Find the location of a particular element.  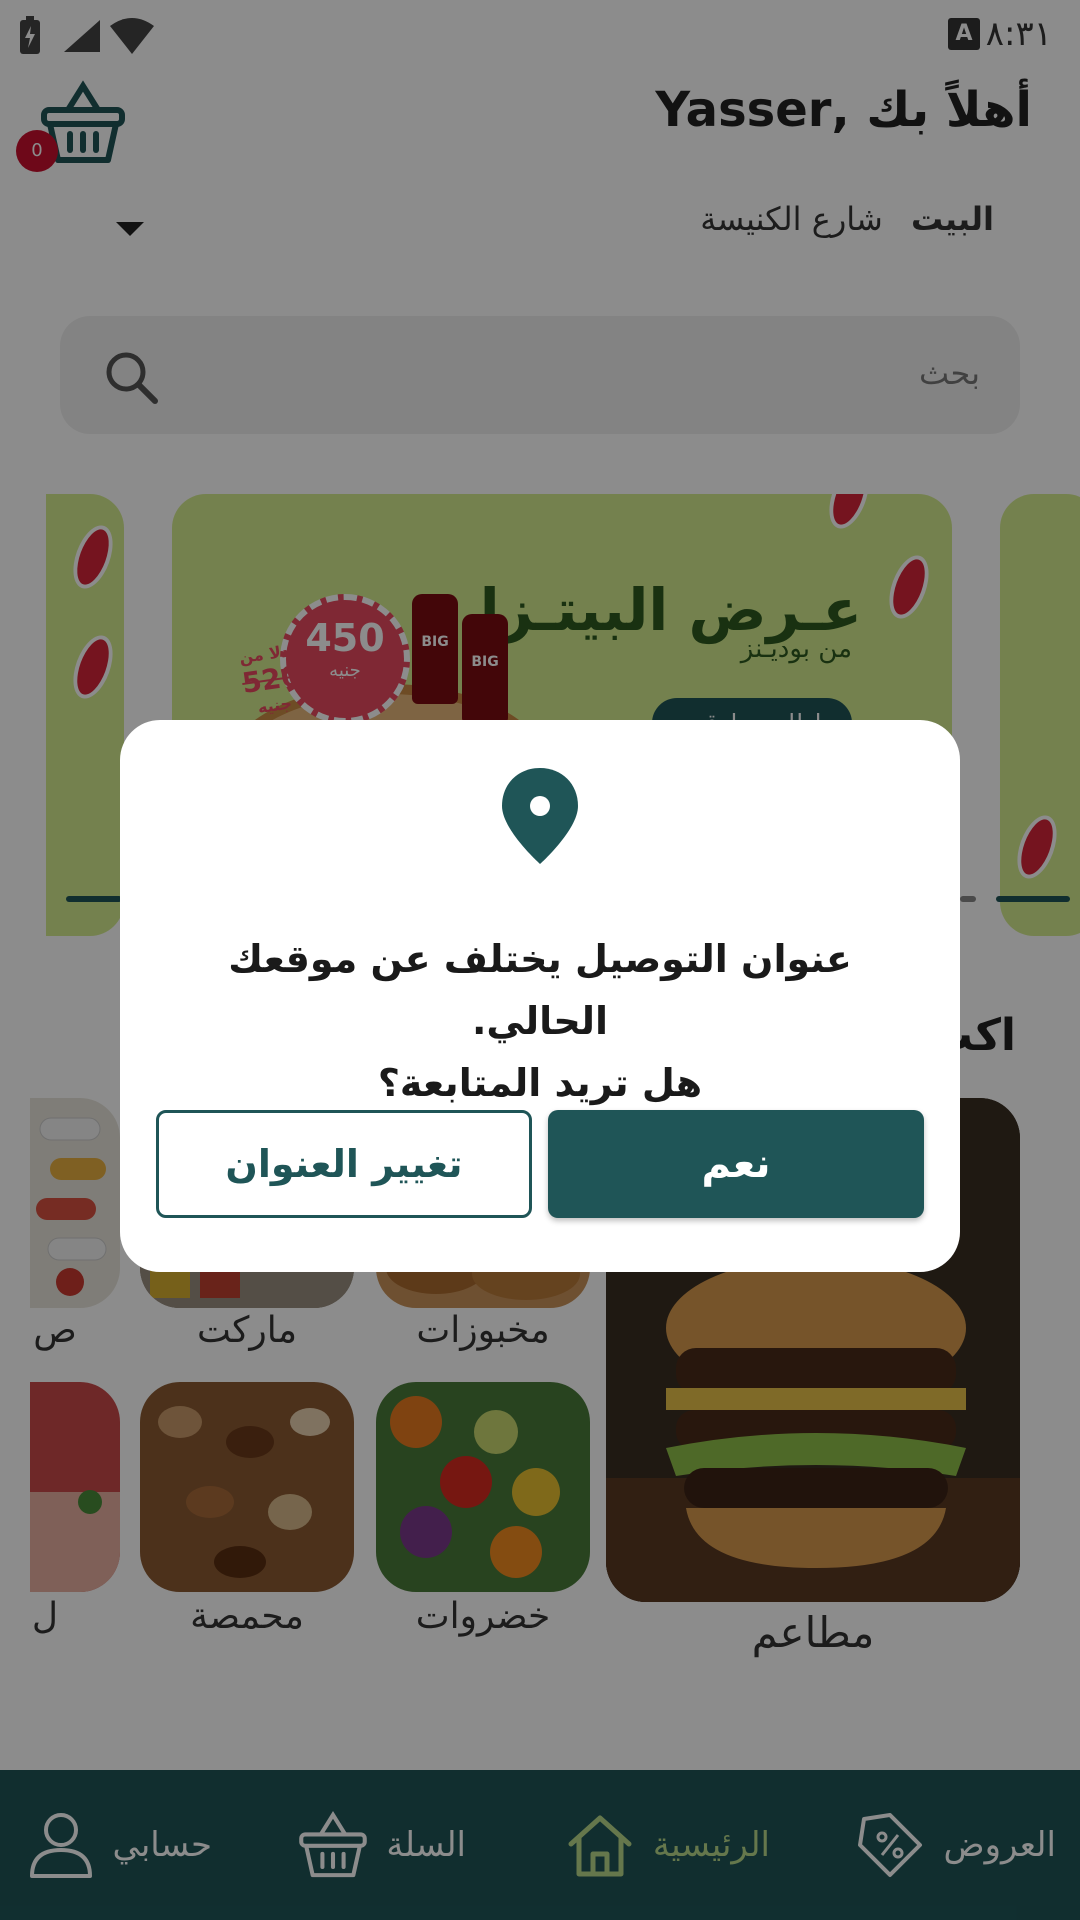

dialog-message-line2: هل تريد المتابعة؟ is located at coordinates (540, 1083).